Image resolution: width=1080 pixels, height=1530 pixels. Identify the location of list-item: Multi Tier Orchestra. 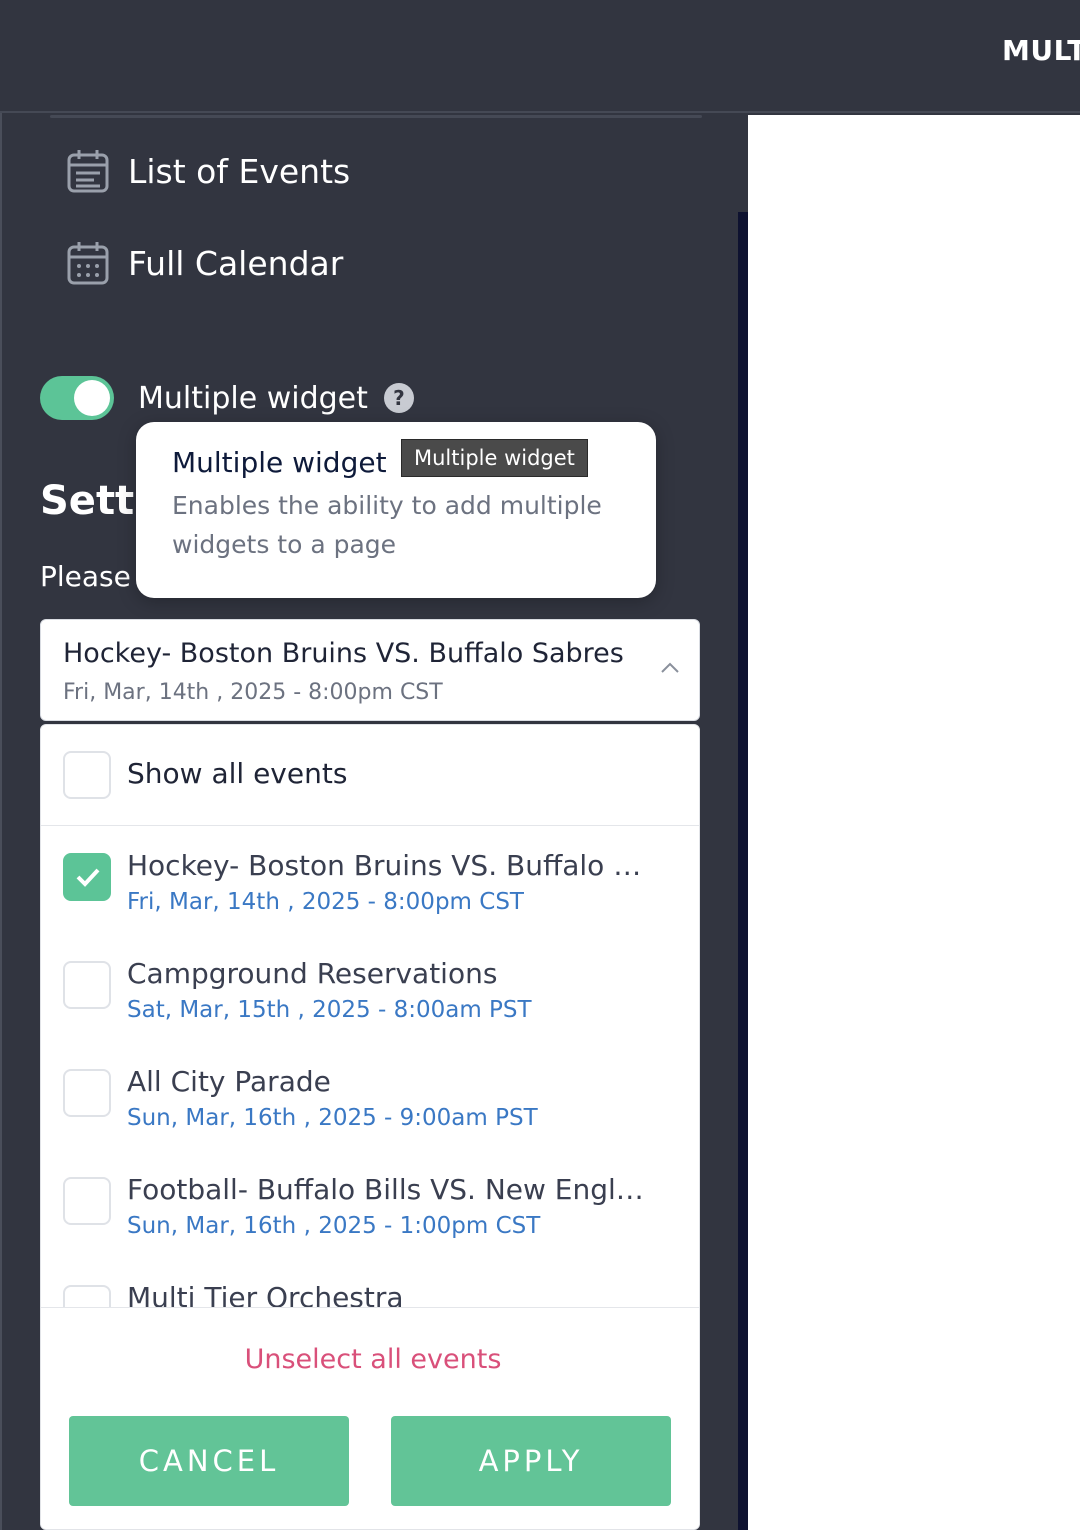
(370, 1283).